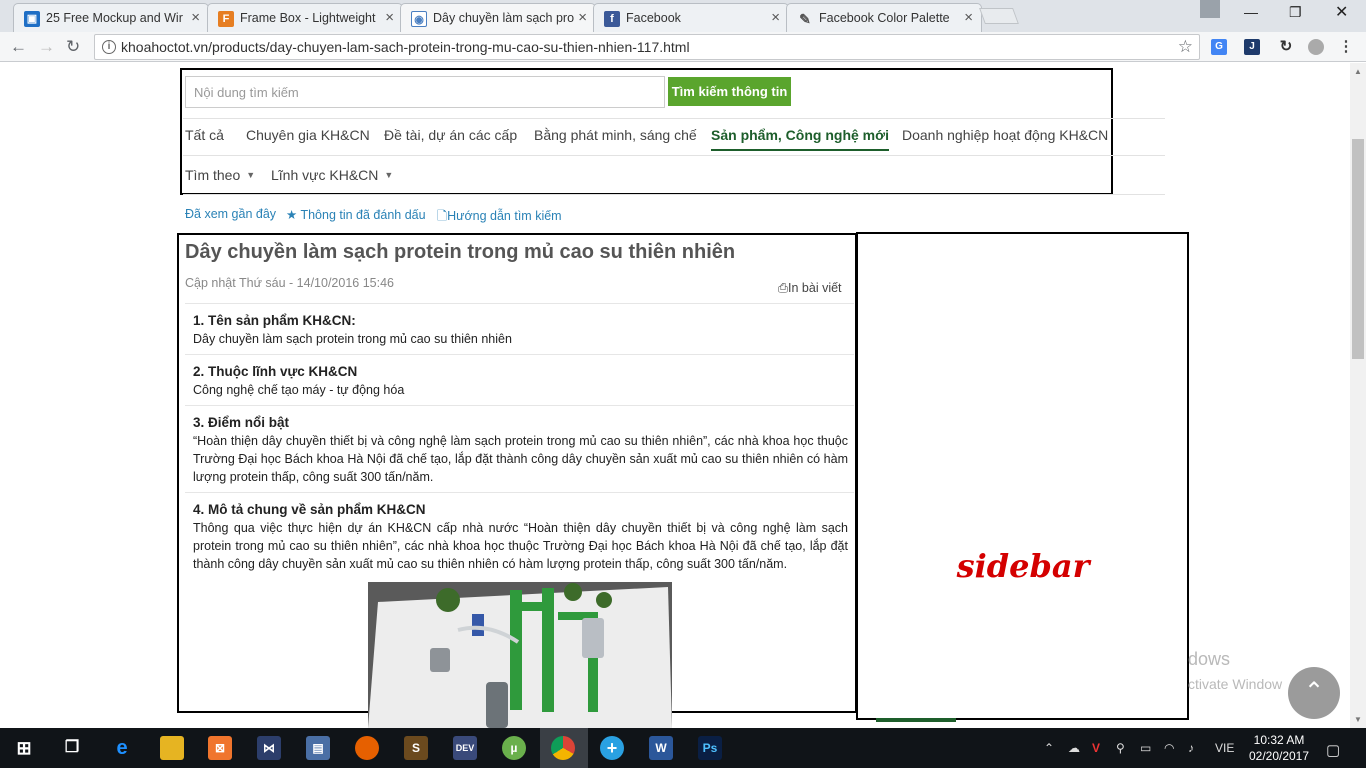  I want to click on palette-icon: ✎, so click(805, 19).